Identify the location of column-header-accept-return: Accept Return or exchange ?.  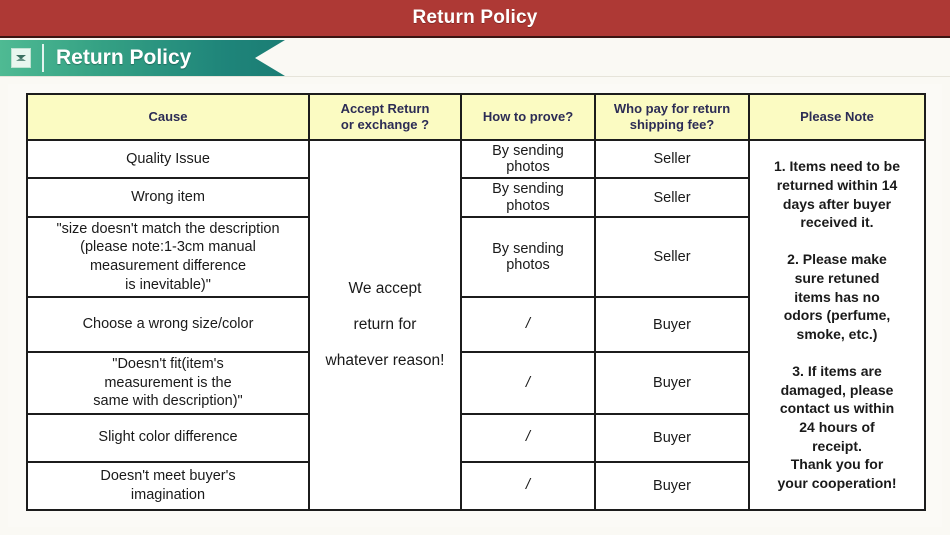
(385, 117).